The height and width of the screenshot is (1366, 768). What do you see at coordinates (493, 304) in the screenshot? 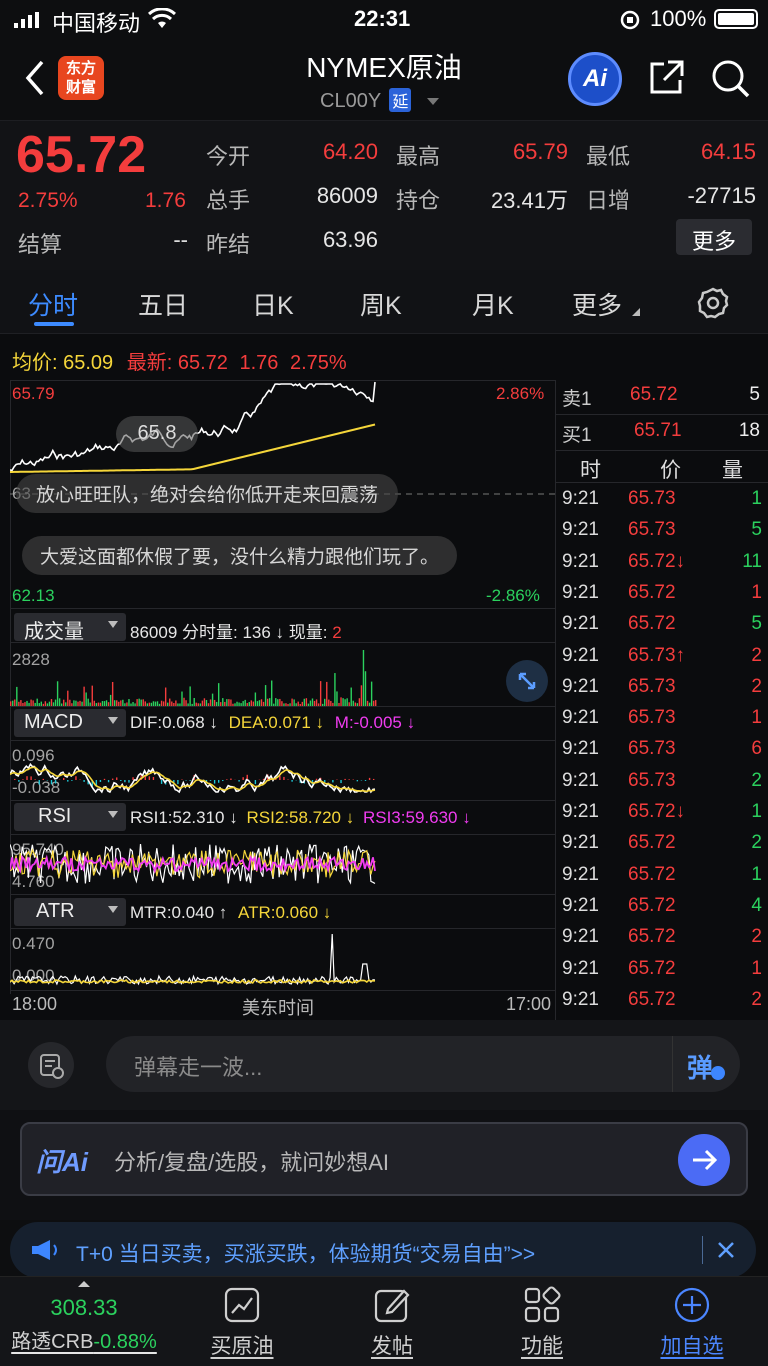
I see `tab-monthly-k: 月K` at bounding box center [493, 304].